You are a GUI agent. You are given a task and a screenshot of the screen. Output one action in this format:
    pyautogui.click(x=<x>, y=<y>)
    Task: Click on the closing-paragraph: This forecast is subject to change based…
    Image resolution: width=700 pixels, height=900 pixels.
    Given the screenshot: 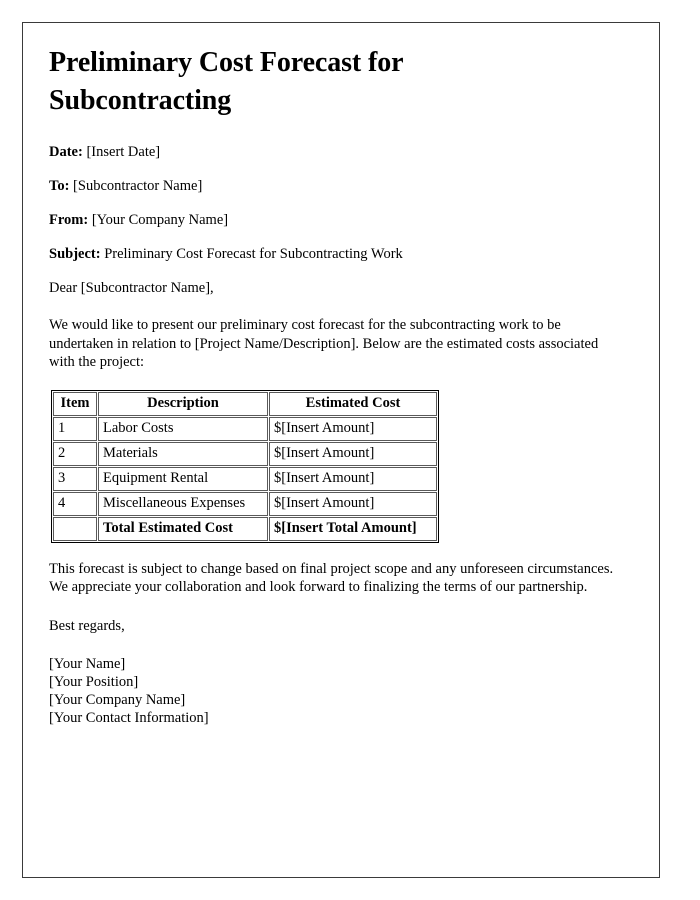 What is the action you would take?
    pyautogui.click(x=331, y=578)
    